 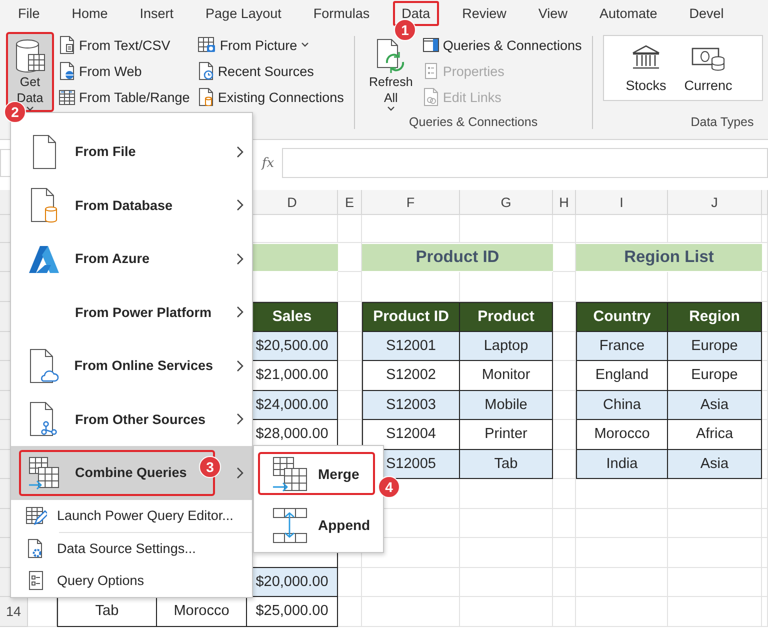 What do you see at coordinates (506, 464) in the screenshot?
I see `table-cell: Tab` at bounding box center [506, 464].